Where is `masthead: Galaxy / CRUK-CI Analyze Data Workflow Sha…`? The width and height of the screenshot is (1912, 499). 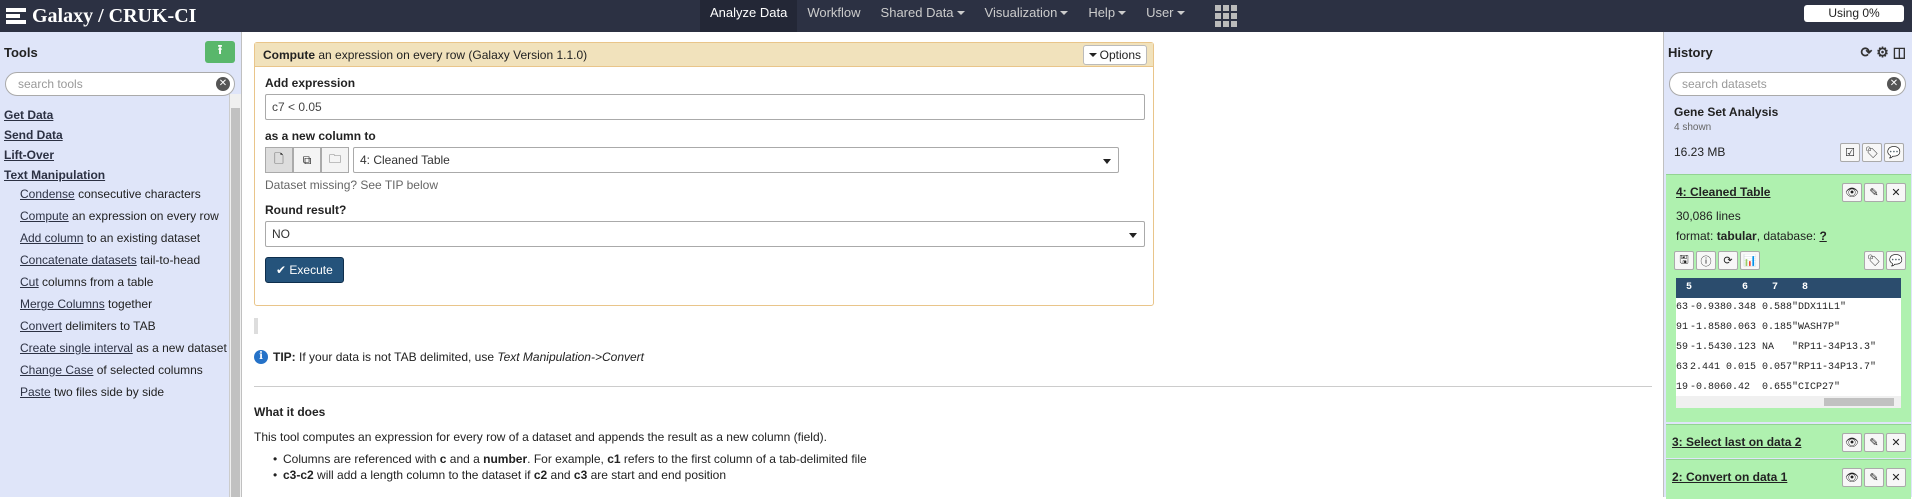
masthead: Galaxy / CRUK-CI Analyze Data Workflow Sha… is located at coordinates (956, 16).